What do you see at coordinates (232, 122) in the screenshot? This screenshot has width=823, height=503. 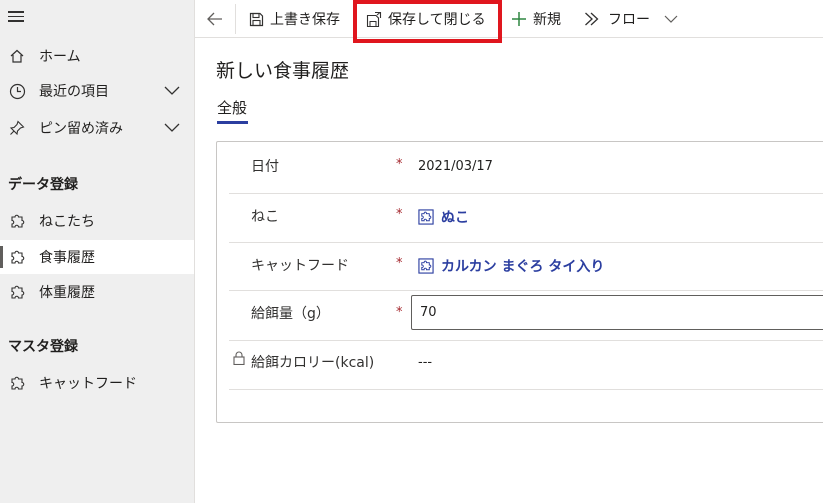 I see `tab-active-indicator` at bounding box center [232, 122].